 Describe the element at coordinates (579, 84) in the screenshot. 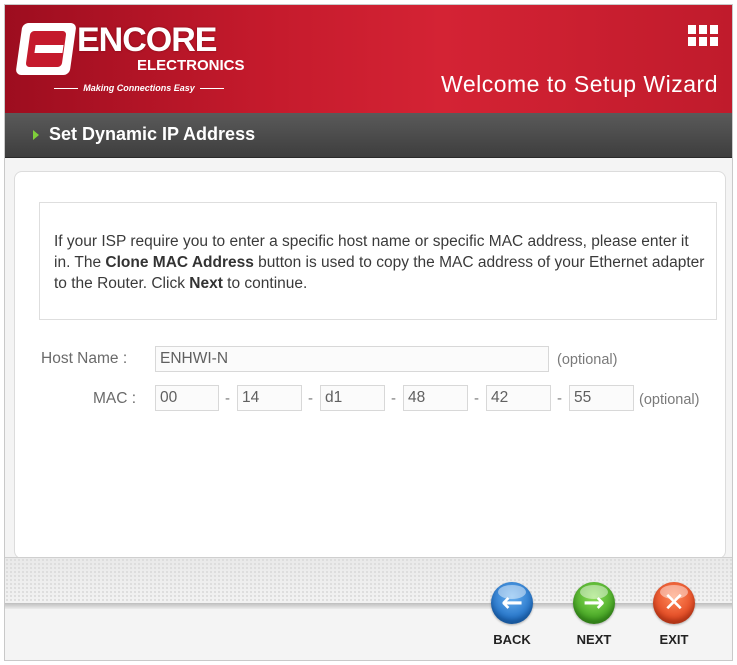

I see `wizard-title: Welcome to Setup Wizard` at that location.